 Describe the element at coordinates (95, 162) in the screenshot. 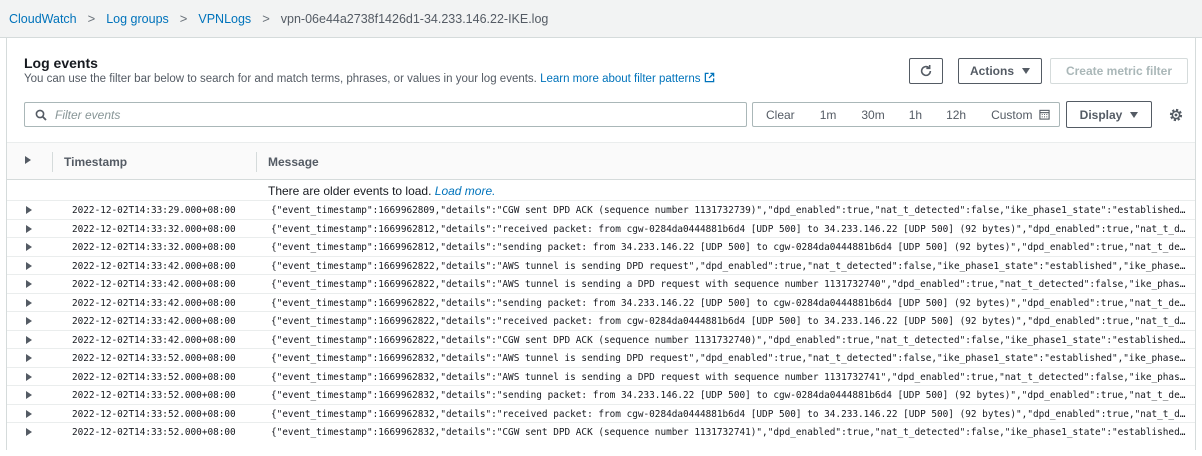

I see `column-header-timestamp: Timestamp` at that location.